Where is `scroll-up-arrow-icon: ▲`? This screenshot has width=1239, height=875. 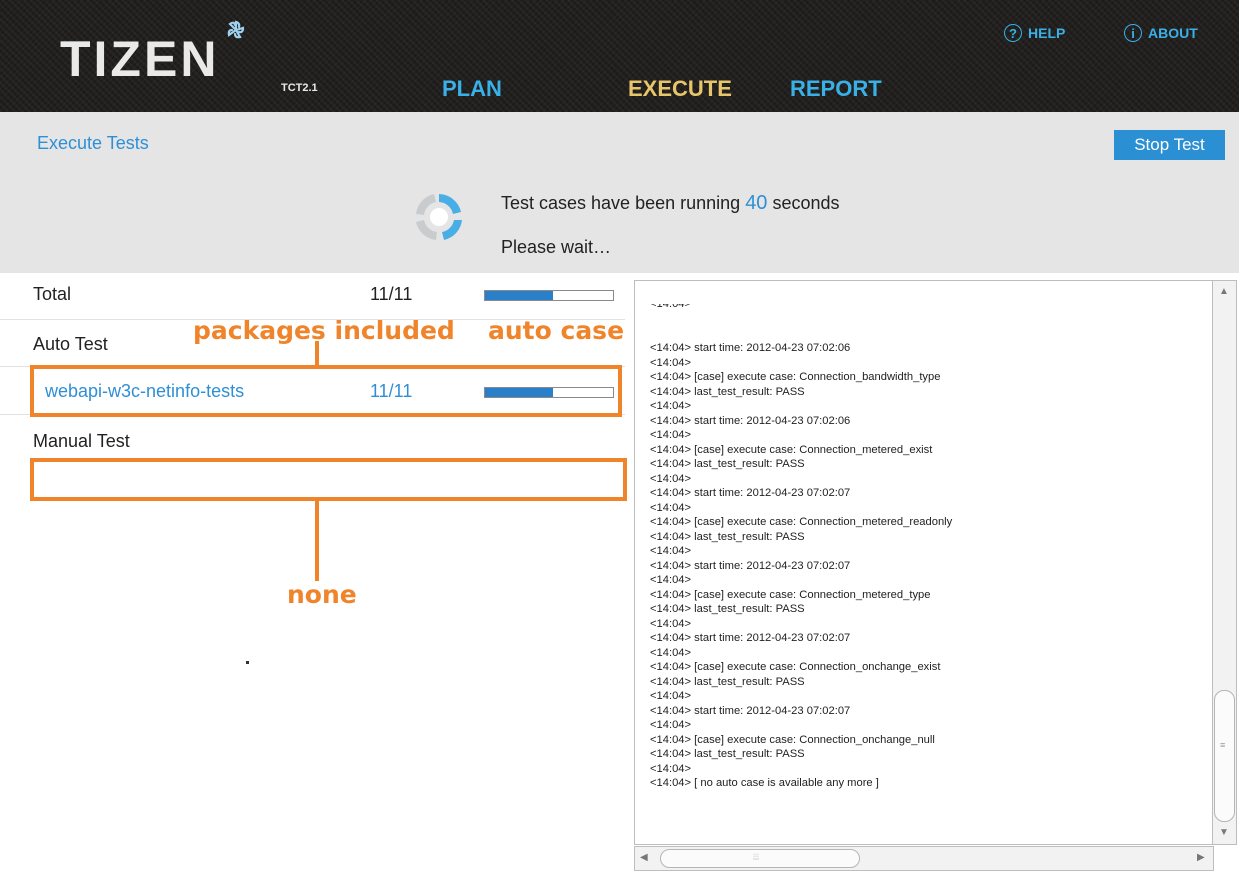
scroll-up-arrow-icon: ▲ is located at coordinates (1224, 291).